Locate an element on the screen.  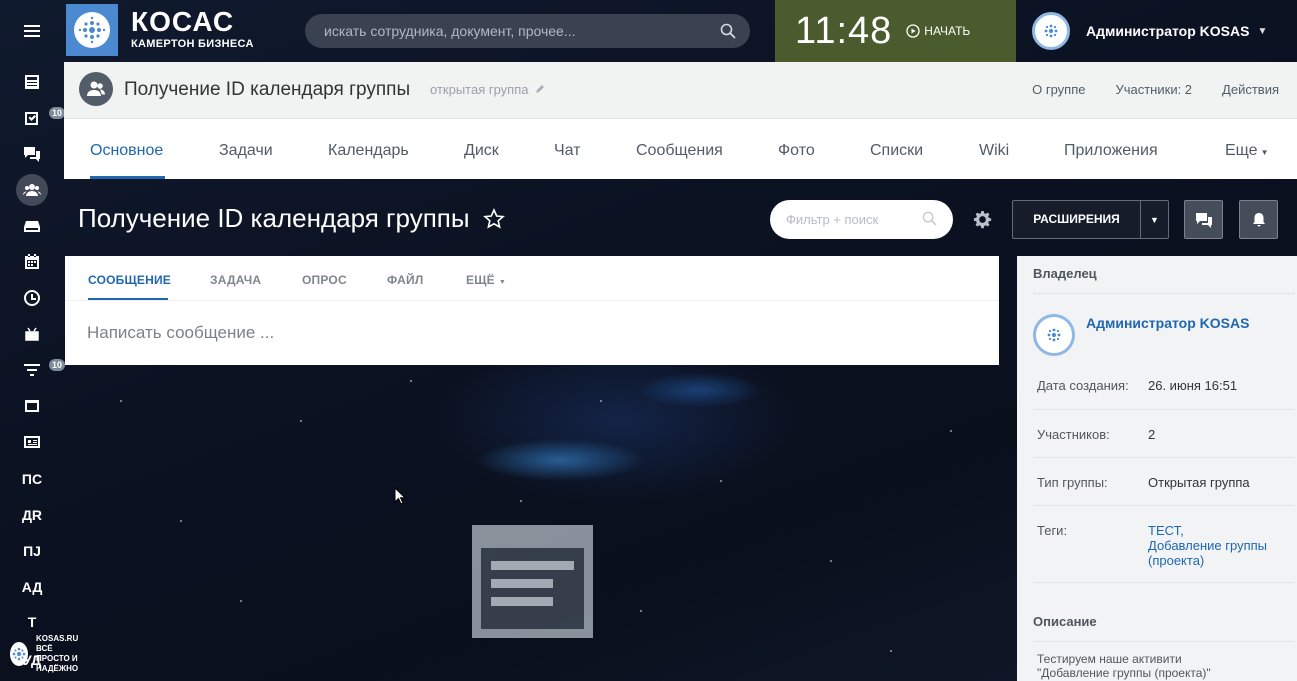
tab-tasks: Задачи is located at coordinates (246, 151).